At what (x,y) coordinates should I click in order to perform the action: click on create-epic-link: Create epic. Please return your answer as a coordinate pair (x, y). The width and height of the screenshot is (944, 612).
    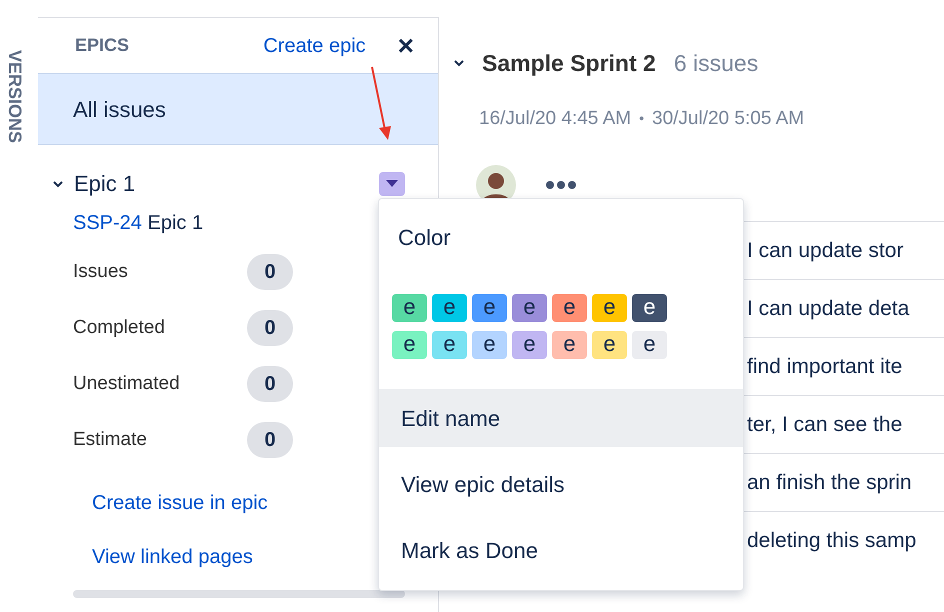
    Looking at the image, I should click on (314, 45).